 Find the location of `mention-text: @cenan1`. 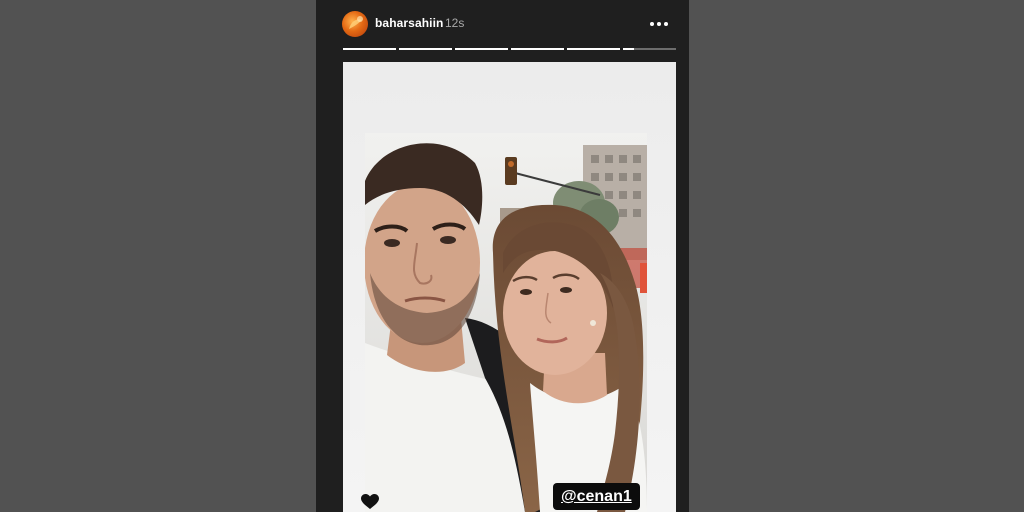

mention-text: @cenan1 is located at coordinates (596, 496).